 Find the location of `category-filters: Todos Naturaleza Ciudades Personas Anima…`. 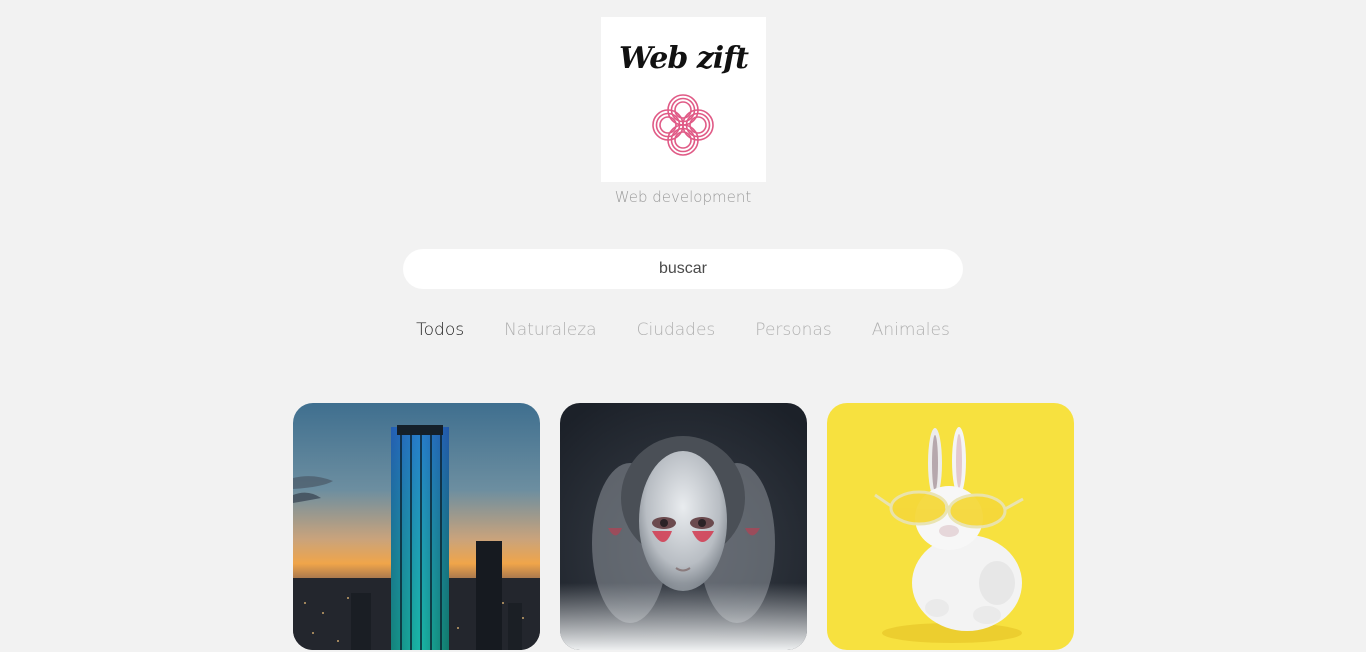

category-filters: Todos Naturaleza Ciudades Personas Anima… is located at coordinates (683, 330).